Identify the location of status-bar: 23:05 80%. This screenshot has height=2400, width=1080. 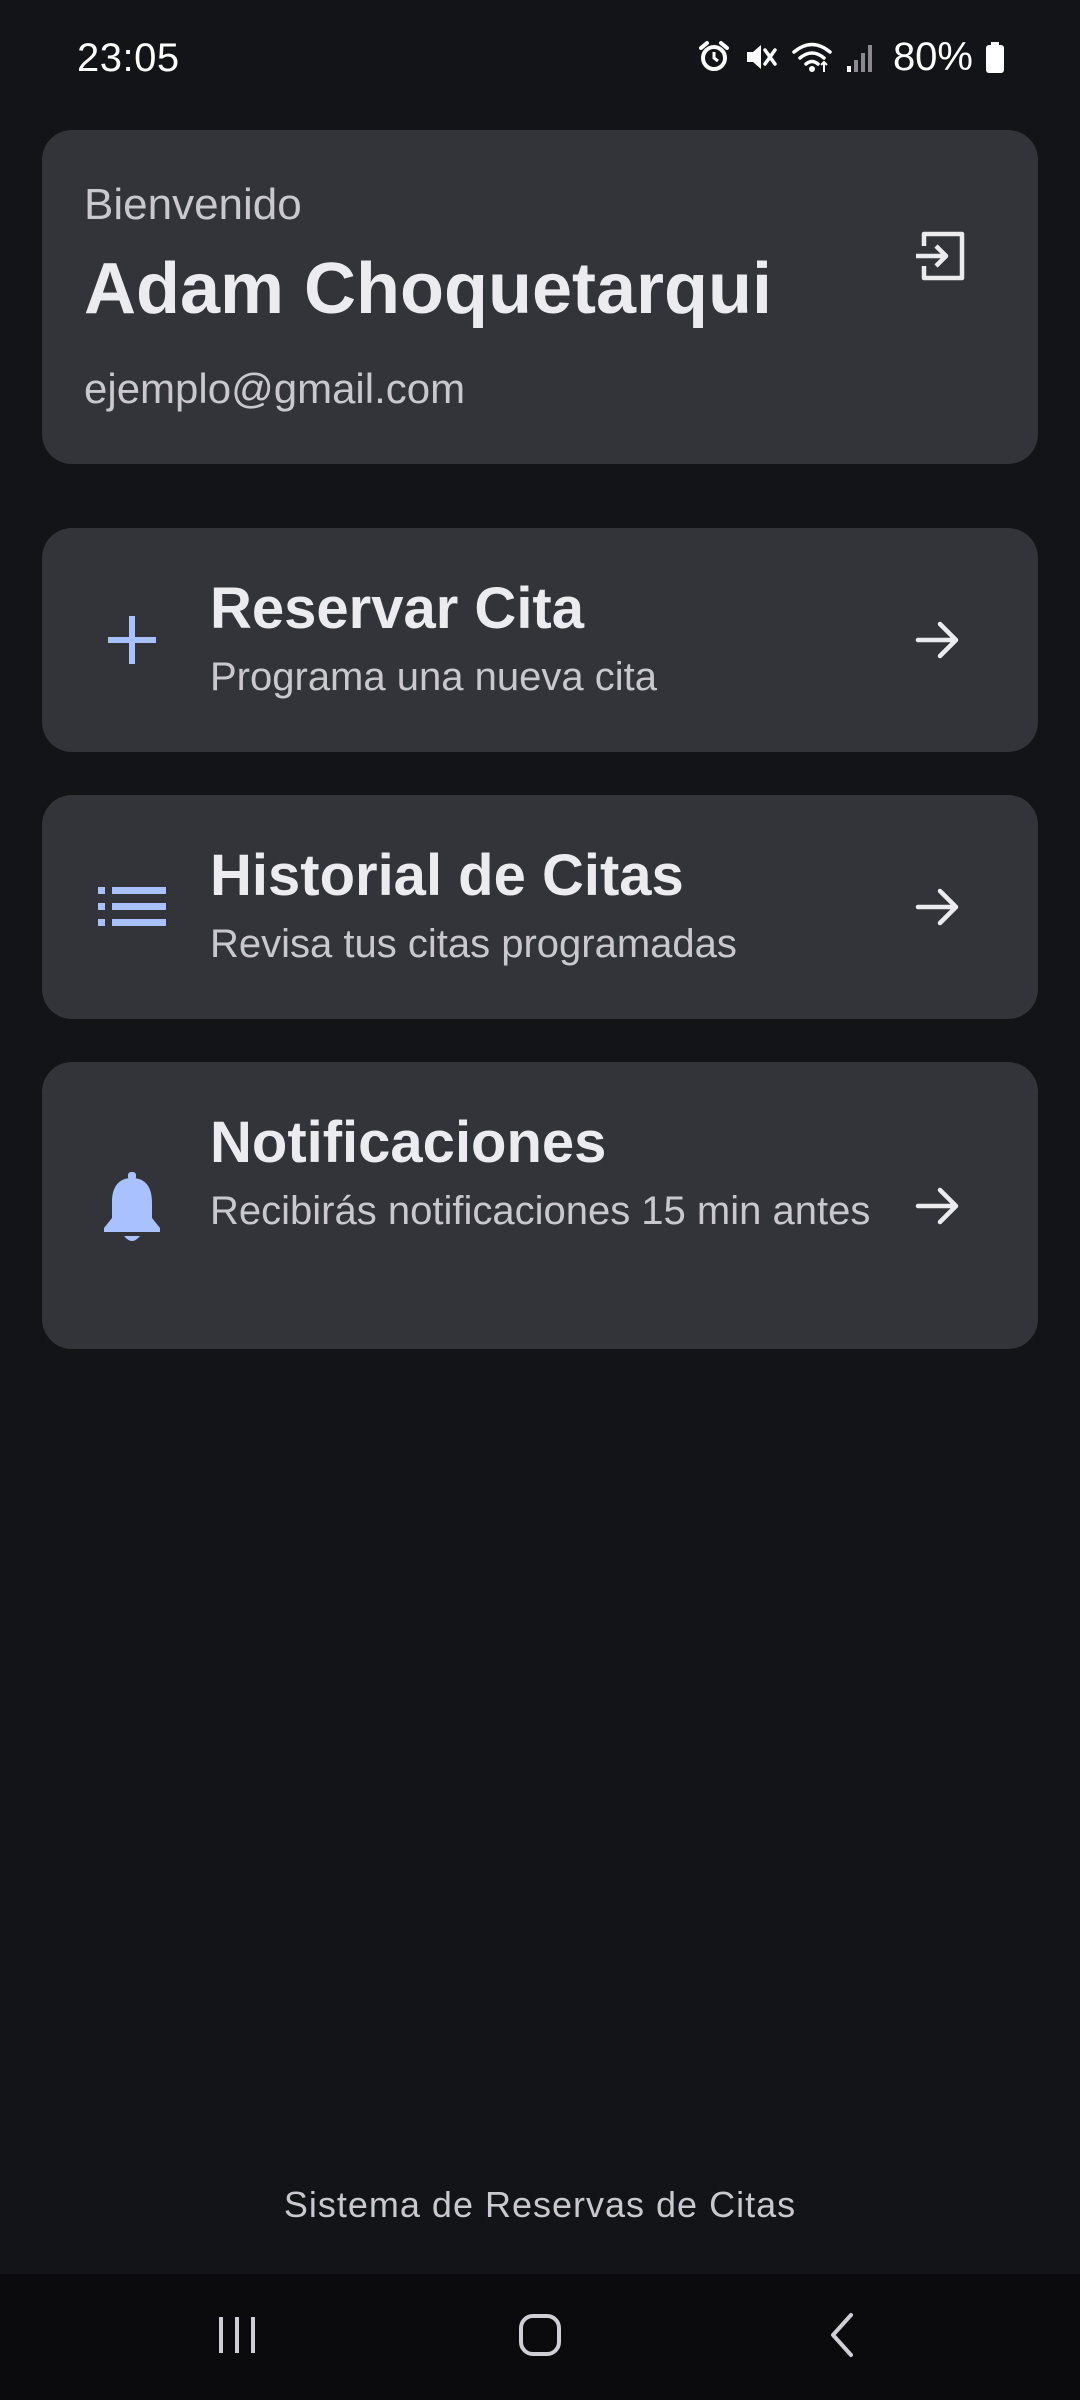
(540, 60).